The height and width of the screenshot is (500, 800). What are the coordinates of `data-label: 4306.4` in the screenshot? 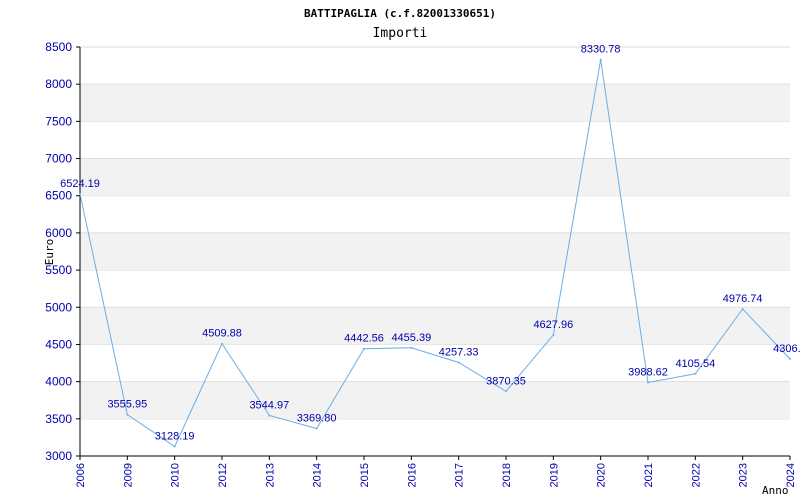 It's located at (786, 349).